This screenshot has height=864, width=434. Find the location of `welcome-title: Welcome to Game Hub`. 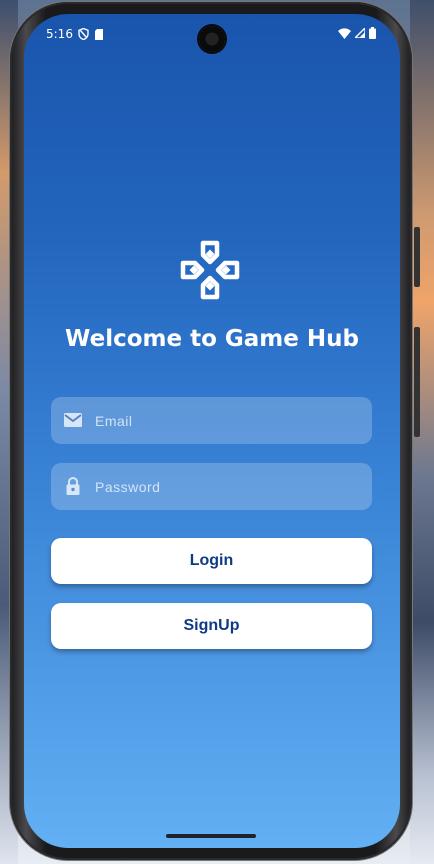

welcome-title: Welcome to Game Hub is located at coordinates (212, 339).